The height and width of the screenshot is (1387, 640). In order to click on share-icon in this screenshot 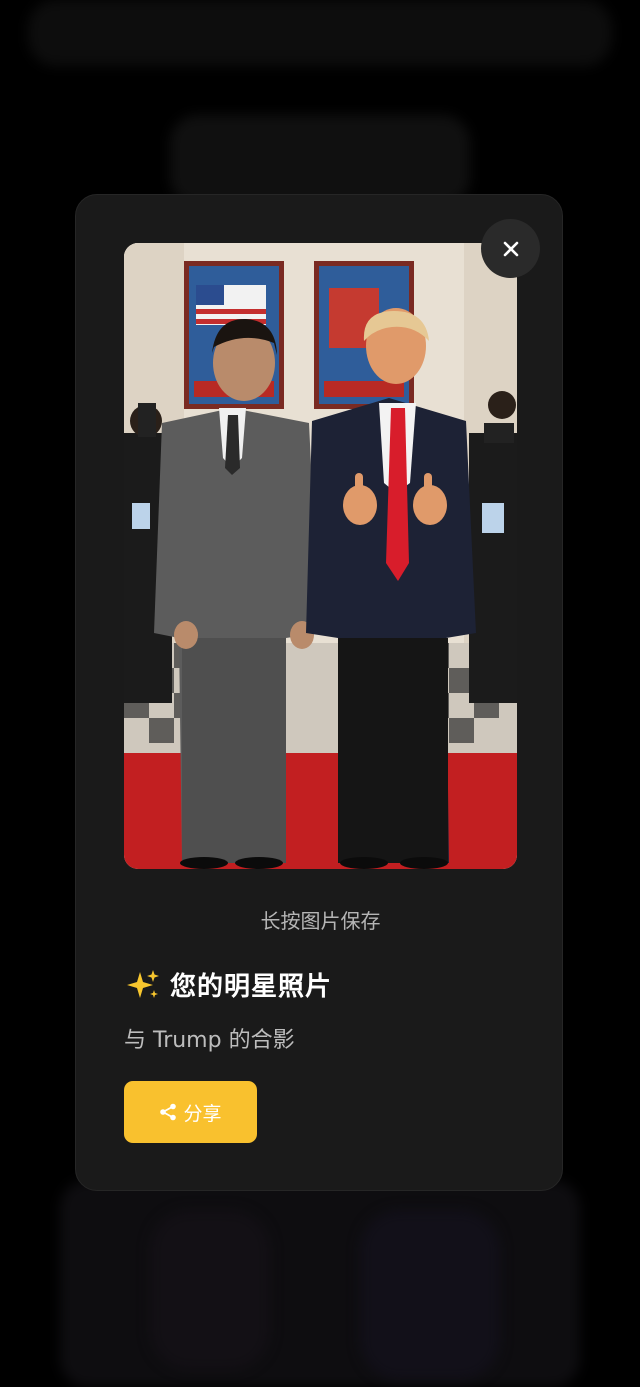, I will do `click(168, 1112)`.